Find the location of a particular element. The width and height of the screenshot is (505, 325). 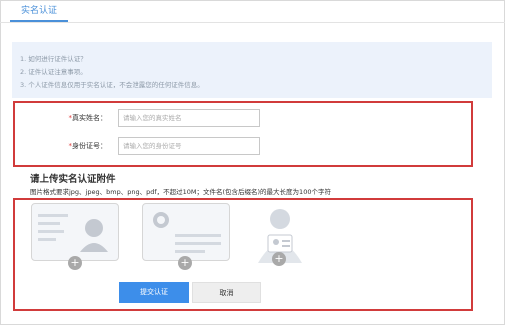

tab-real-name-auth: 实名认证 is located at coordinates (39, 12).